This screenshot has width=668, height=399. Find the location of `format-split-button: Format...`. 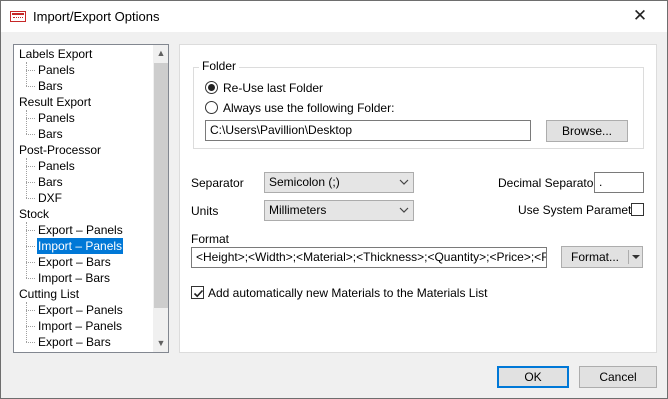

format-split-button: Format... is located at coordinates (602, 257).